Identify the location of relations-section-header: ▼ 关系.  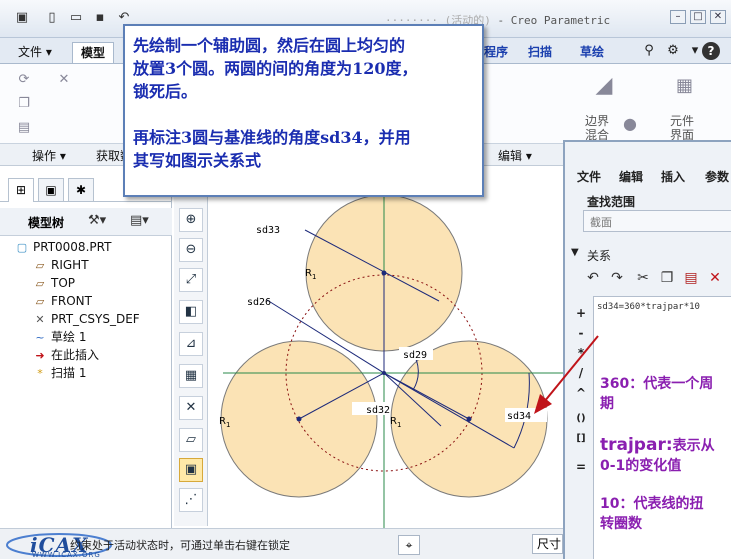
(648, 255).